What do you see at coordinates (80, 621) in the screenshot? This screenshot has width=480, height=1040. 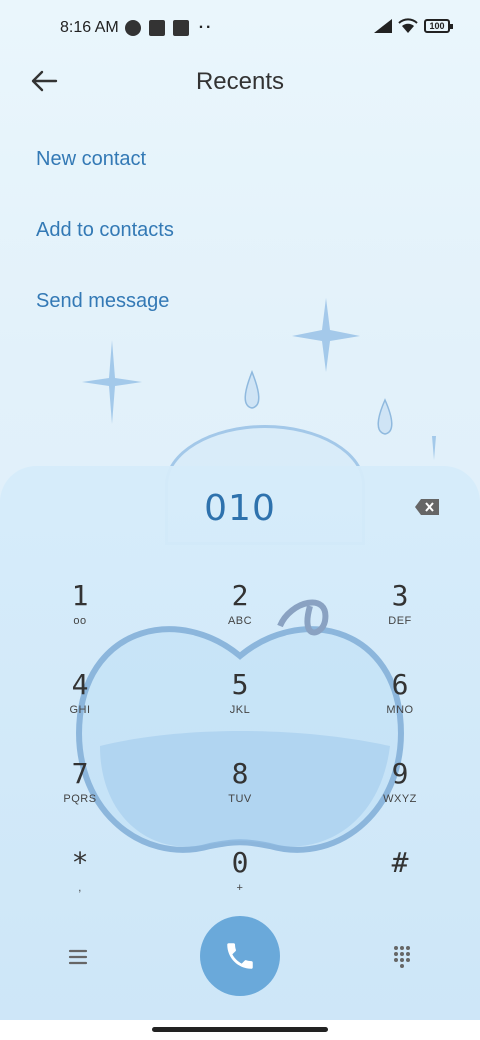 I see `voicemail-icon: oo` at bounding box center [80, 621].